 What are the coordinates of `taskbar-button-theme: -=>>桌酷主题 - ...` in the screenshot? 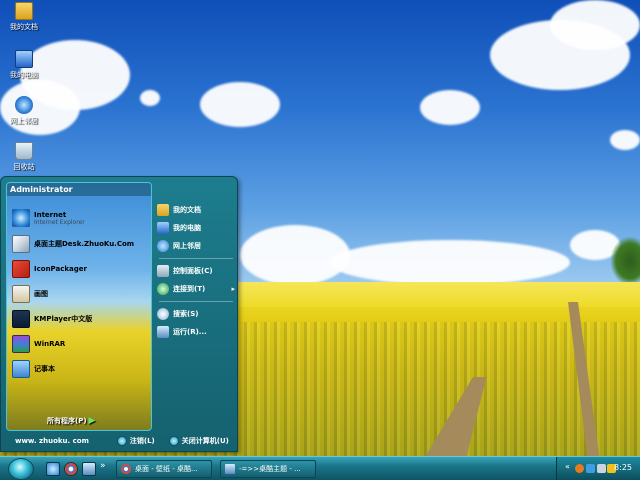 It's located at (268, 469).